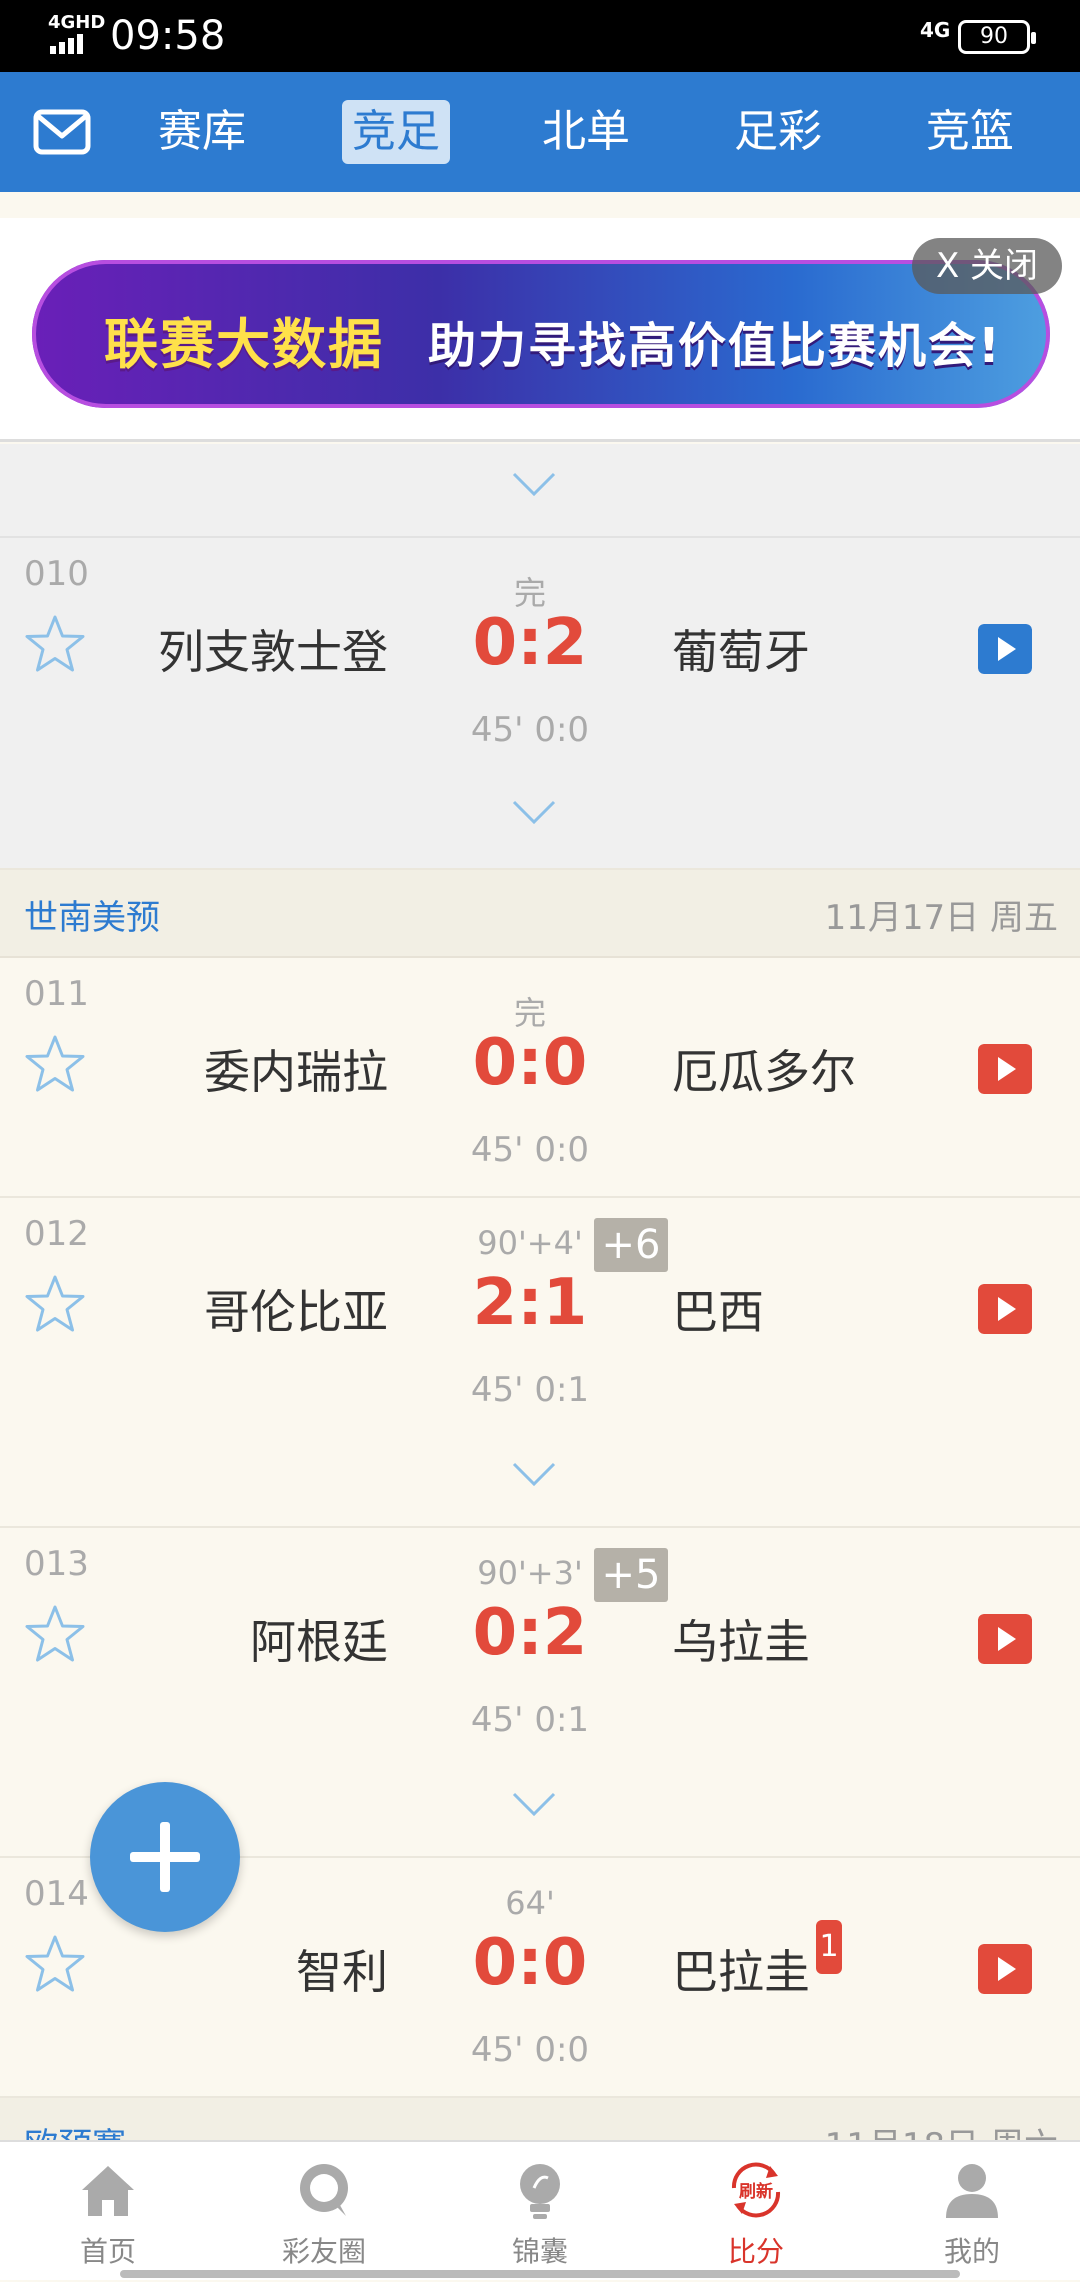 This screenshot has width=1080, height=2282. What do you see at coordinates (530, 1903) in the screenshot?
I see `match-status: 64'` at bounding box center [530, 1903].